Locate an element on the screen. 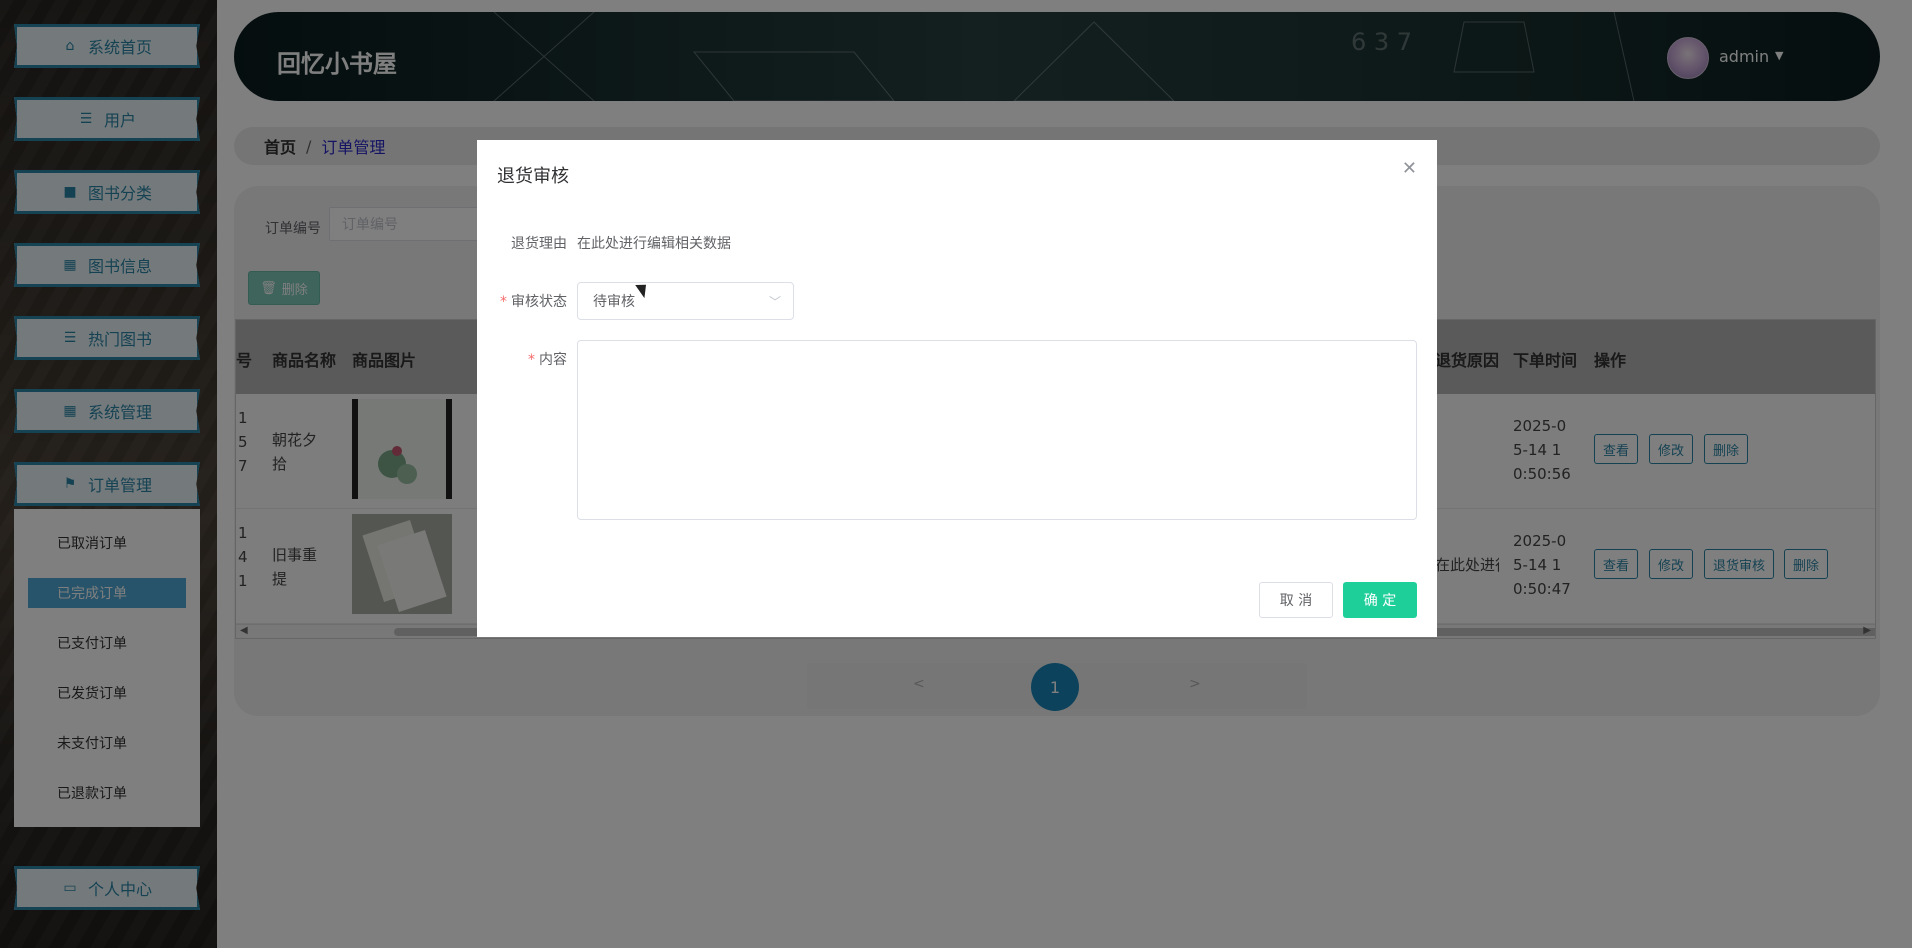  content-label: * 内容 is located at coordinates (547, 360).